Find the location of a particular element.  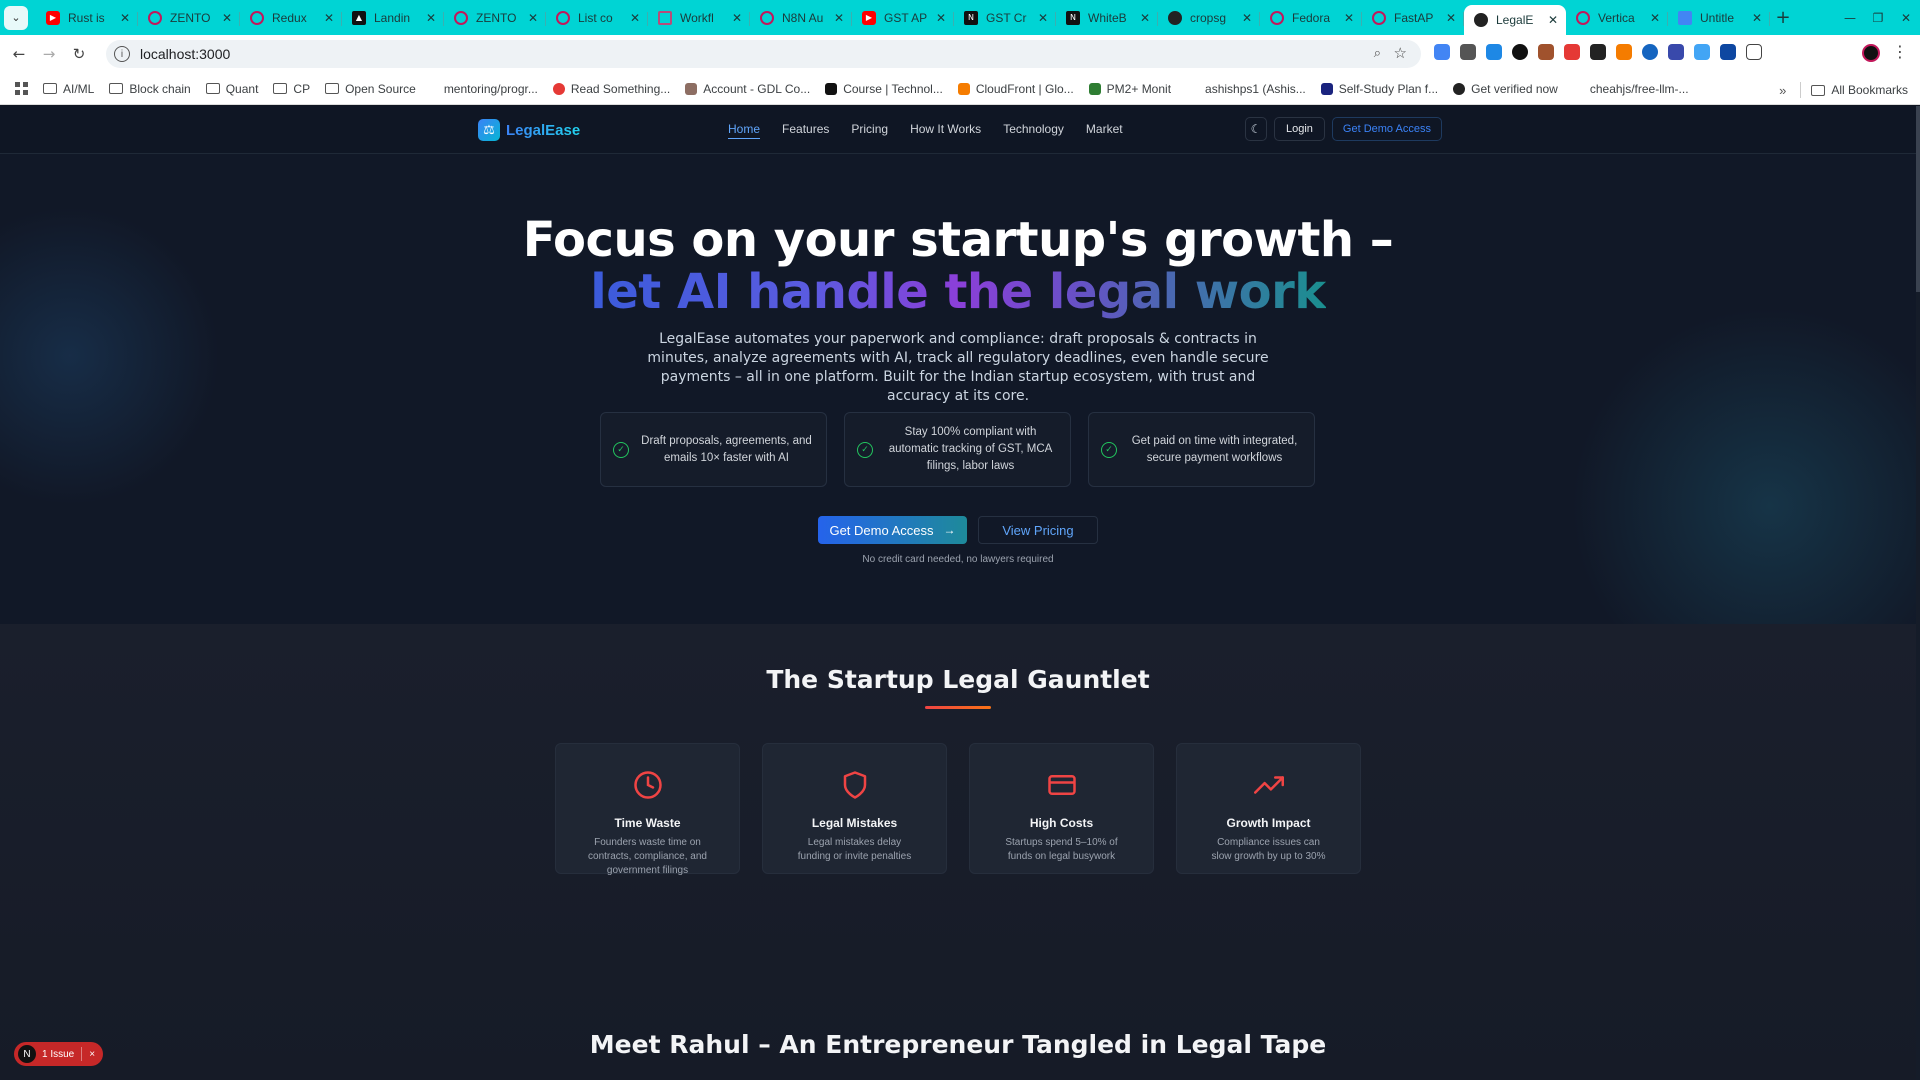

browser-menu-icon: ⋮ is located at coordinates (1900, 51).